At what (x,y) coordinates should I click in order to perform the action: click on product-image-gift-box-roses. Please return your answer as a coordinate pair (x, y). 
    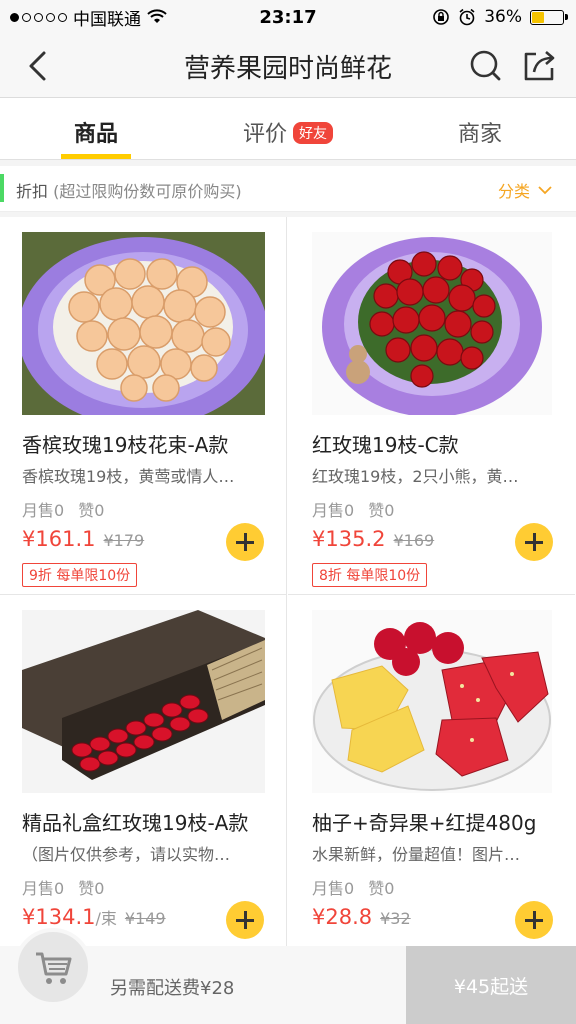
    Looking at the image, I should click on (143, 701).